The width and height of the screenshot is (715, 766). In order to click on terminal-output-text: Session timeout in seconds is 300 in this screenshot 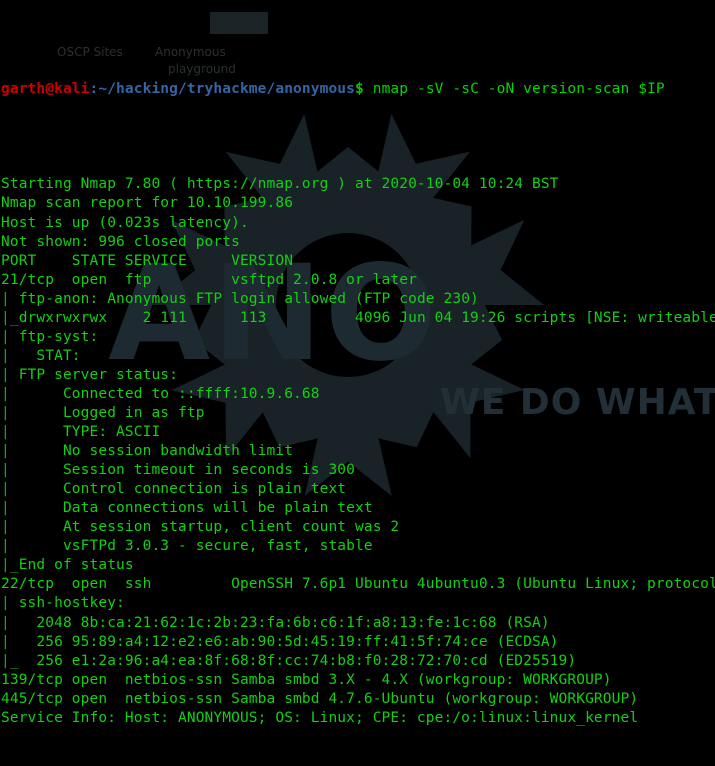, I will do `click(186, 470)`.